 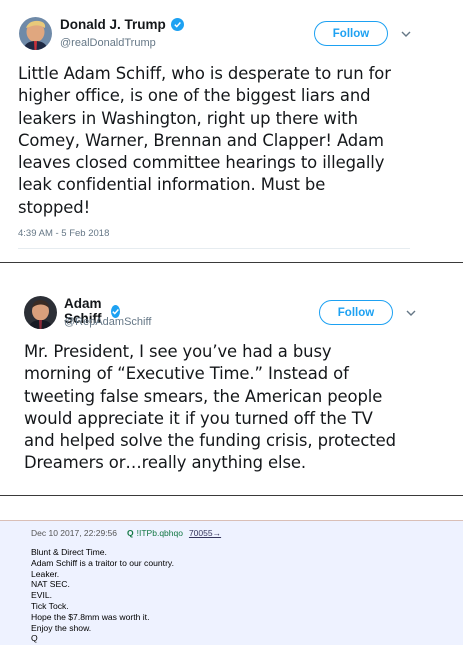 I want to click on q-post-line: Hope the $7.8mm was worth it., so click(x=90, y=616).